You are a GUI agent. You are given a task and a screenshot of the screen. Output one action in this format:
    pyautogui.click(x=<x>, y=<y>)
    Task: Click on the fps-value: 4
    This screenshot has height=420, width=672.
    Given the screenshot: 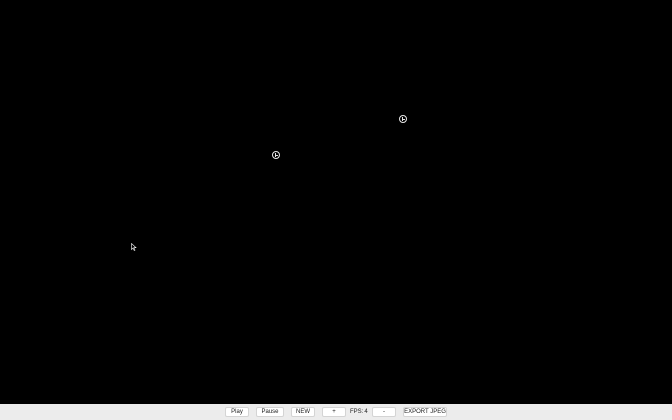 What is the action you would take?
    pyautogui.click(x=366, y=412)
    